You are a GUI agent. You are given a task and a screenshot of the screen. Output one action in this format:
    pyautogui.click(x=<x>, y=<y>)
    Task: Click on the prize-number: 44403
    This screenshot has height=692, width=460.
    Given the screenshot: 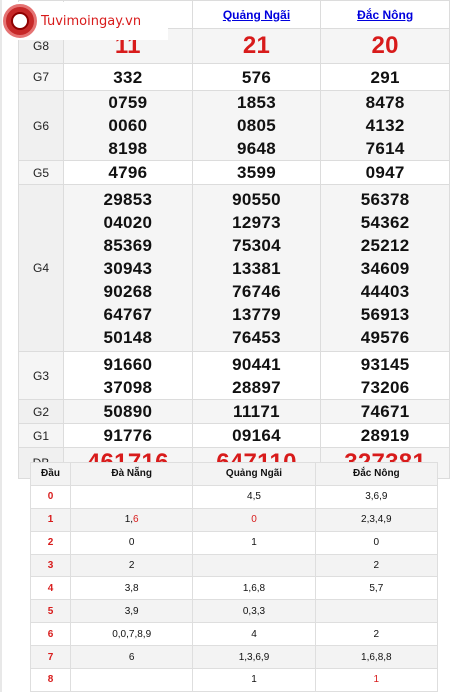 What is the action you would take?
    pyautogui.click(x=385, y=291)
    